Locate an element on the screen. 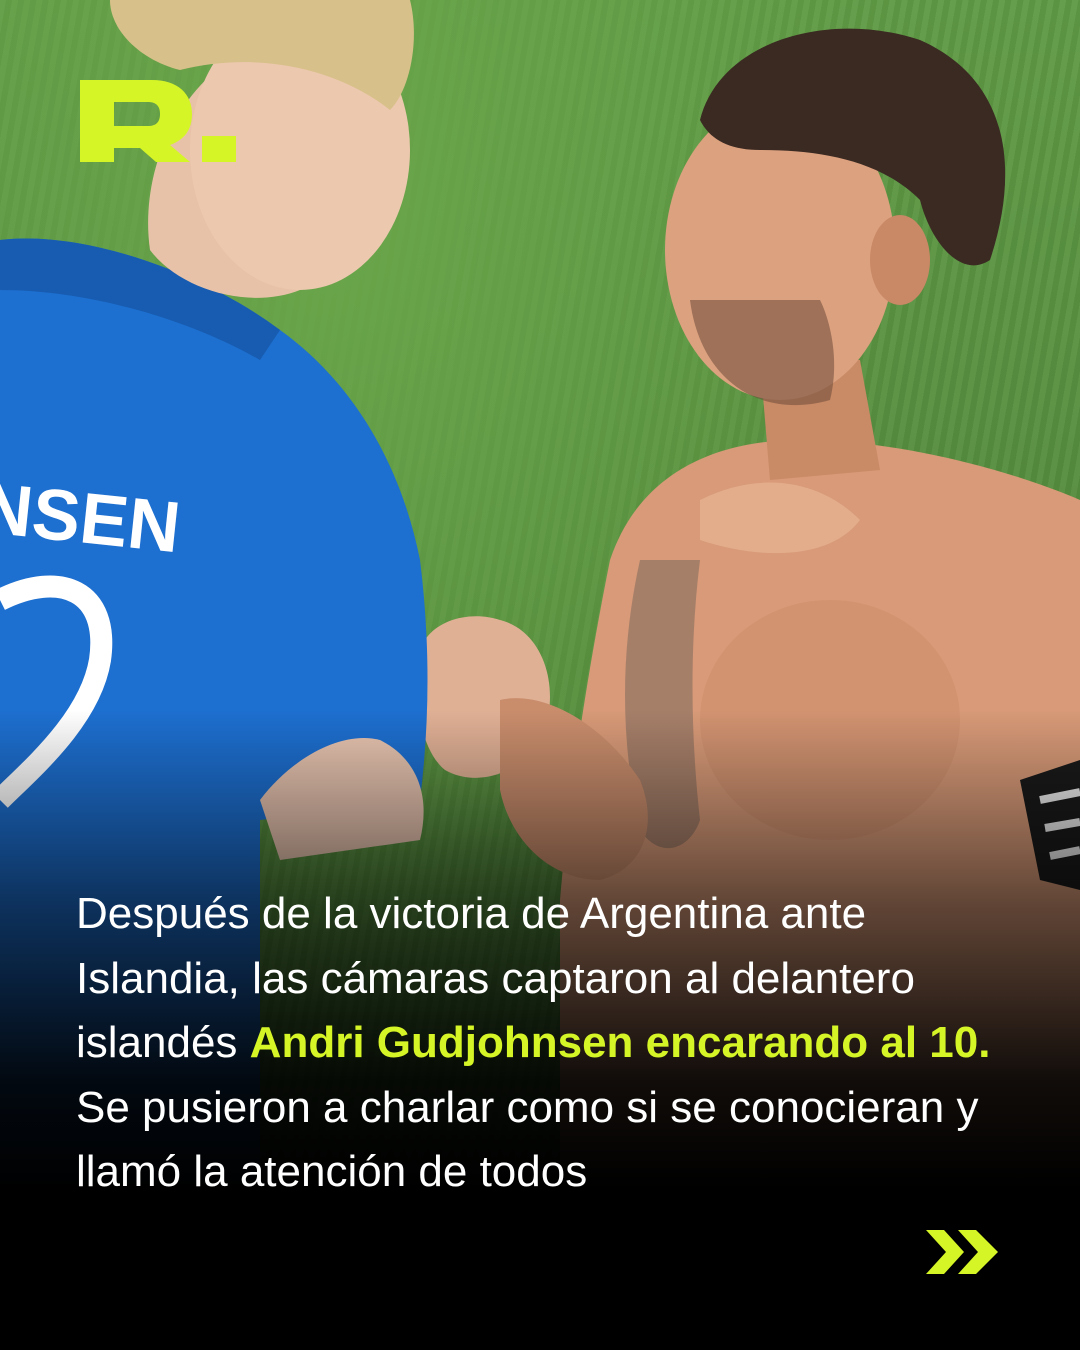 The image size is (1080, 1350). caption-highlight: Andri Gudjohnsen encarando al 10. is located at coordinates (620, 1042).